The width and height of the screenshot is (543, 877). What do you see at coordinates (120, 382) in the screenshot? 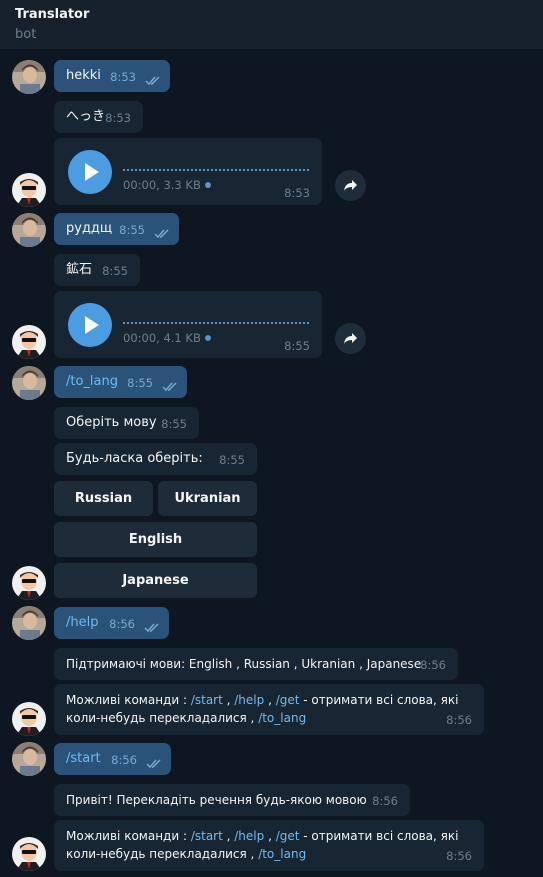
I see `outgoing-message: /to_lang 8:55` at bounding box center [120, 382].